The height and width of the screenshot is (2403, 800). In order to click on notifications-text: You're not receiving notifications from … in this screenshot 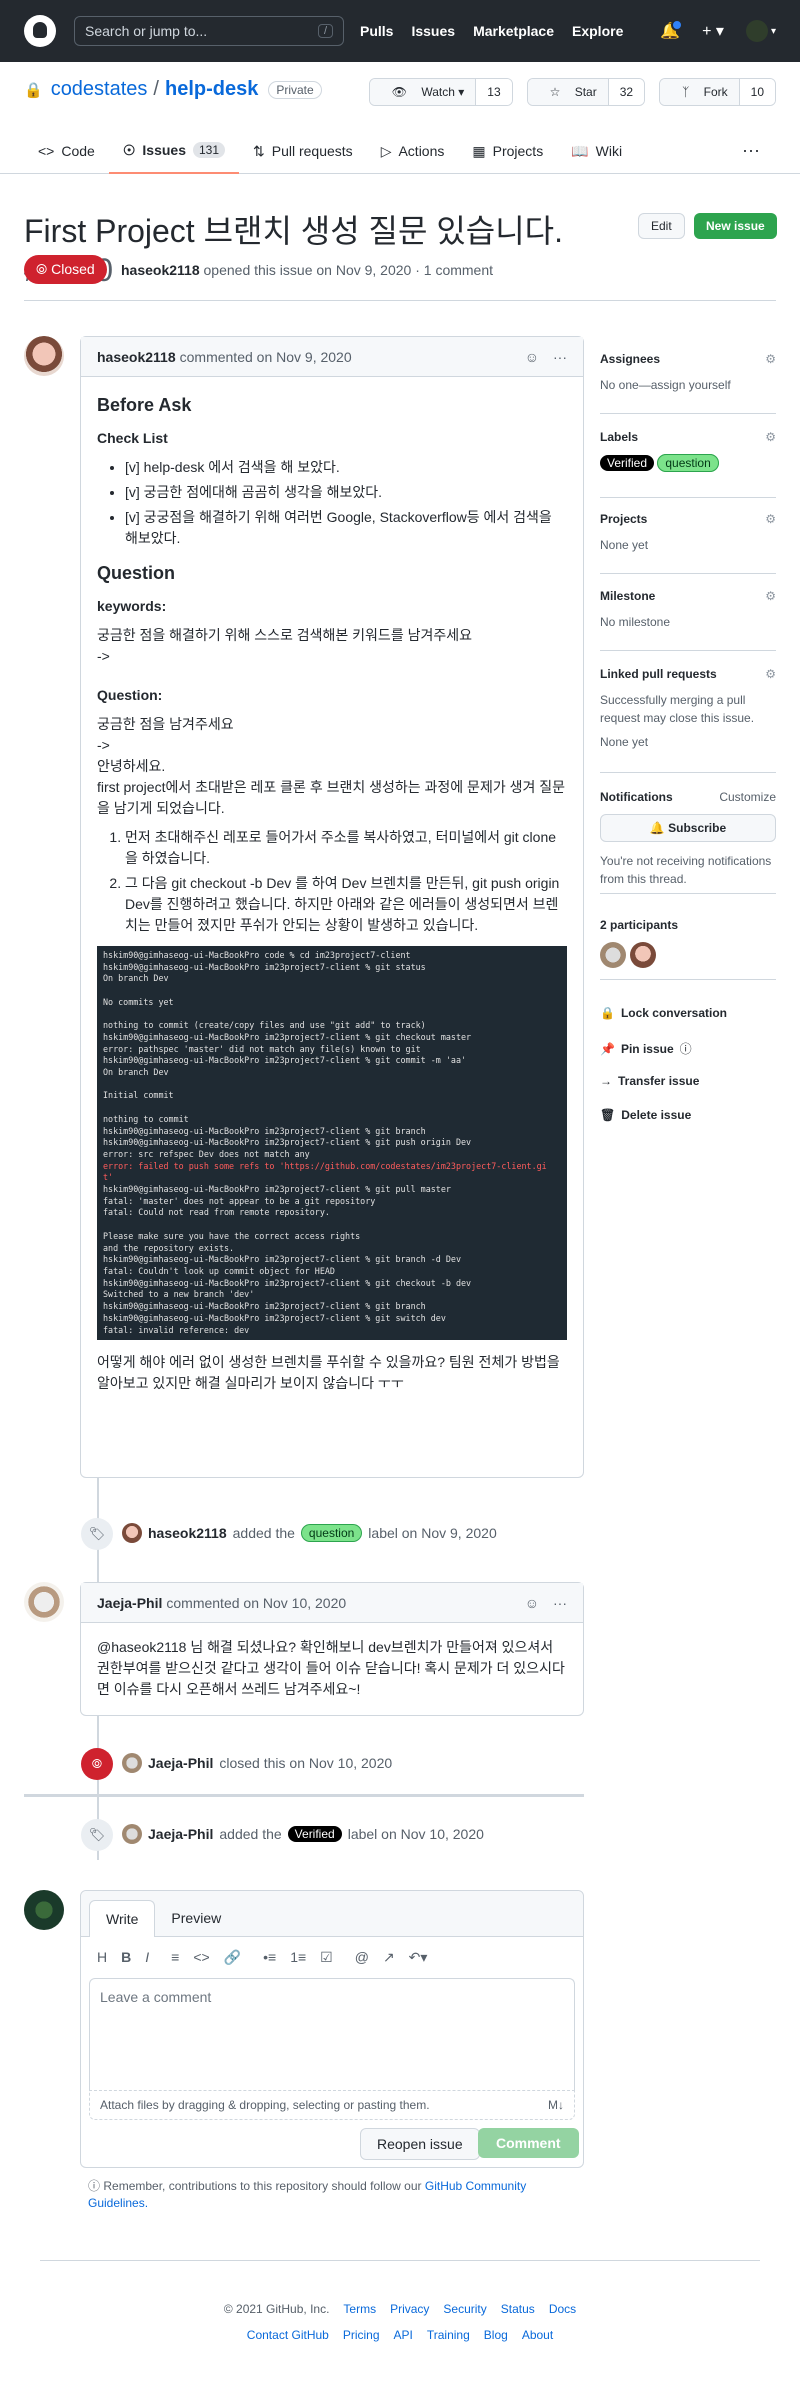, I will do `click(686, 870)`.